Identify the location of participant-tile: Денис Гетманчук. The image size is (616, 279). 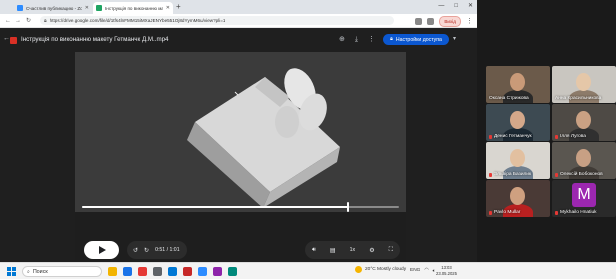
(518, 122).